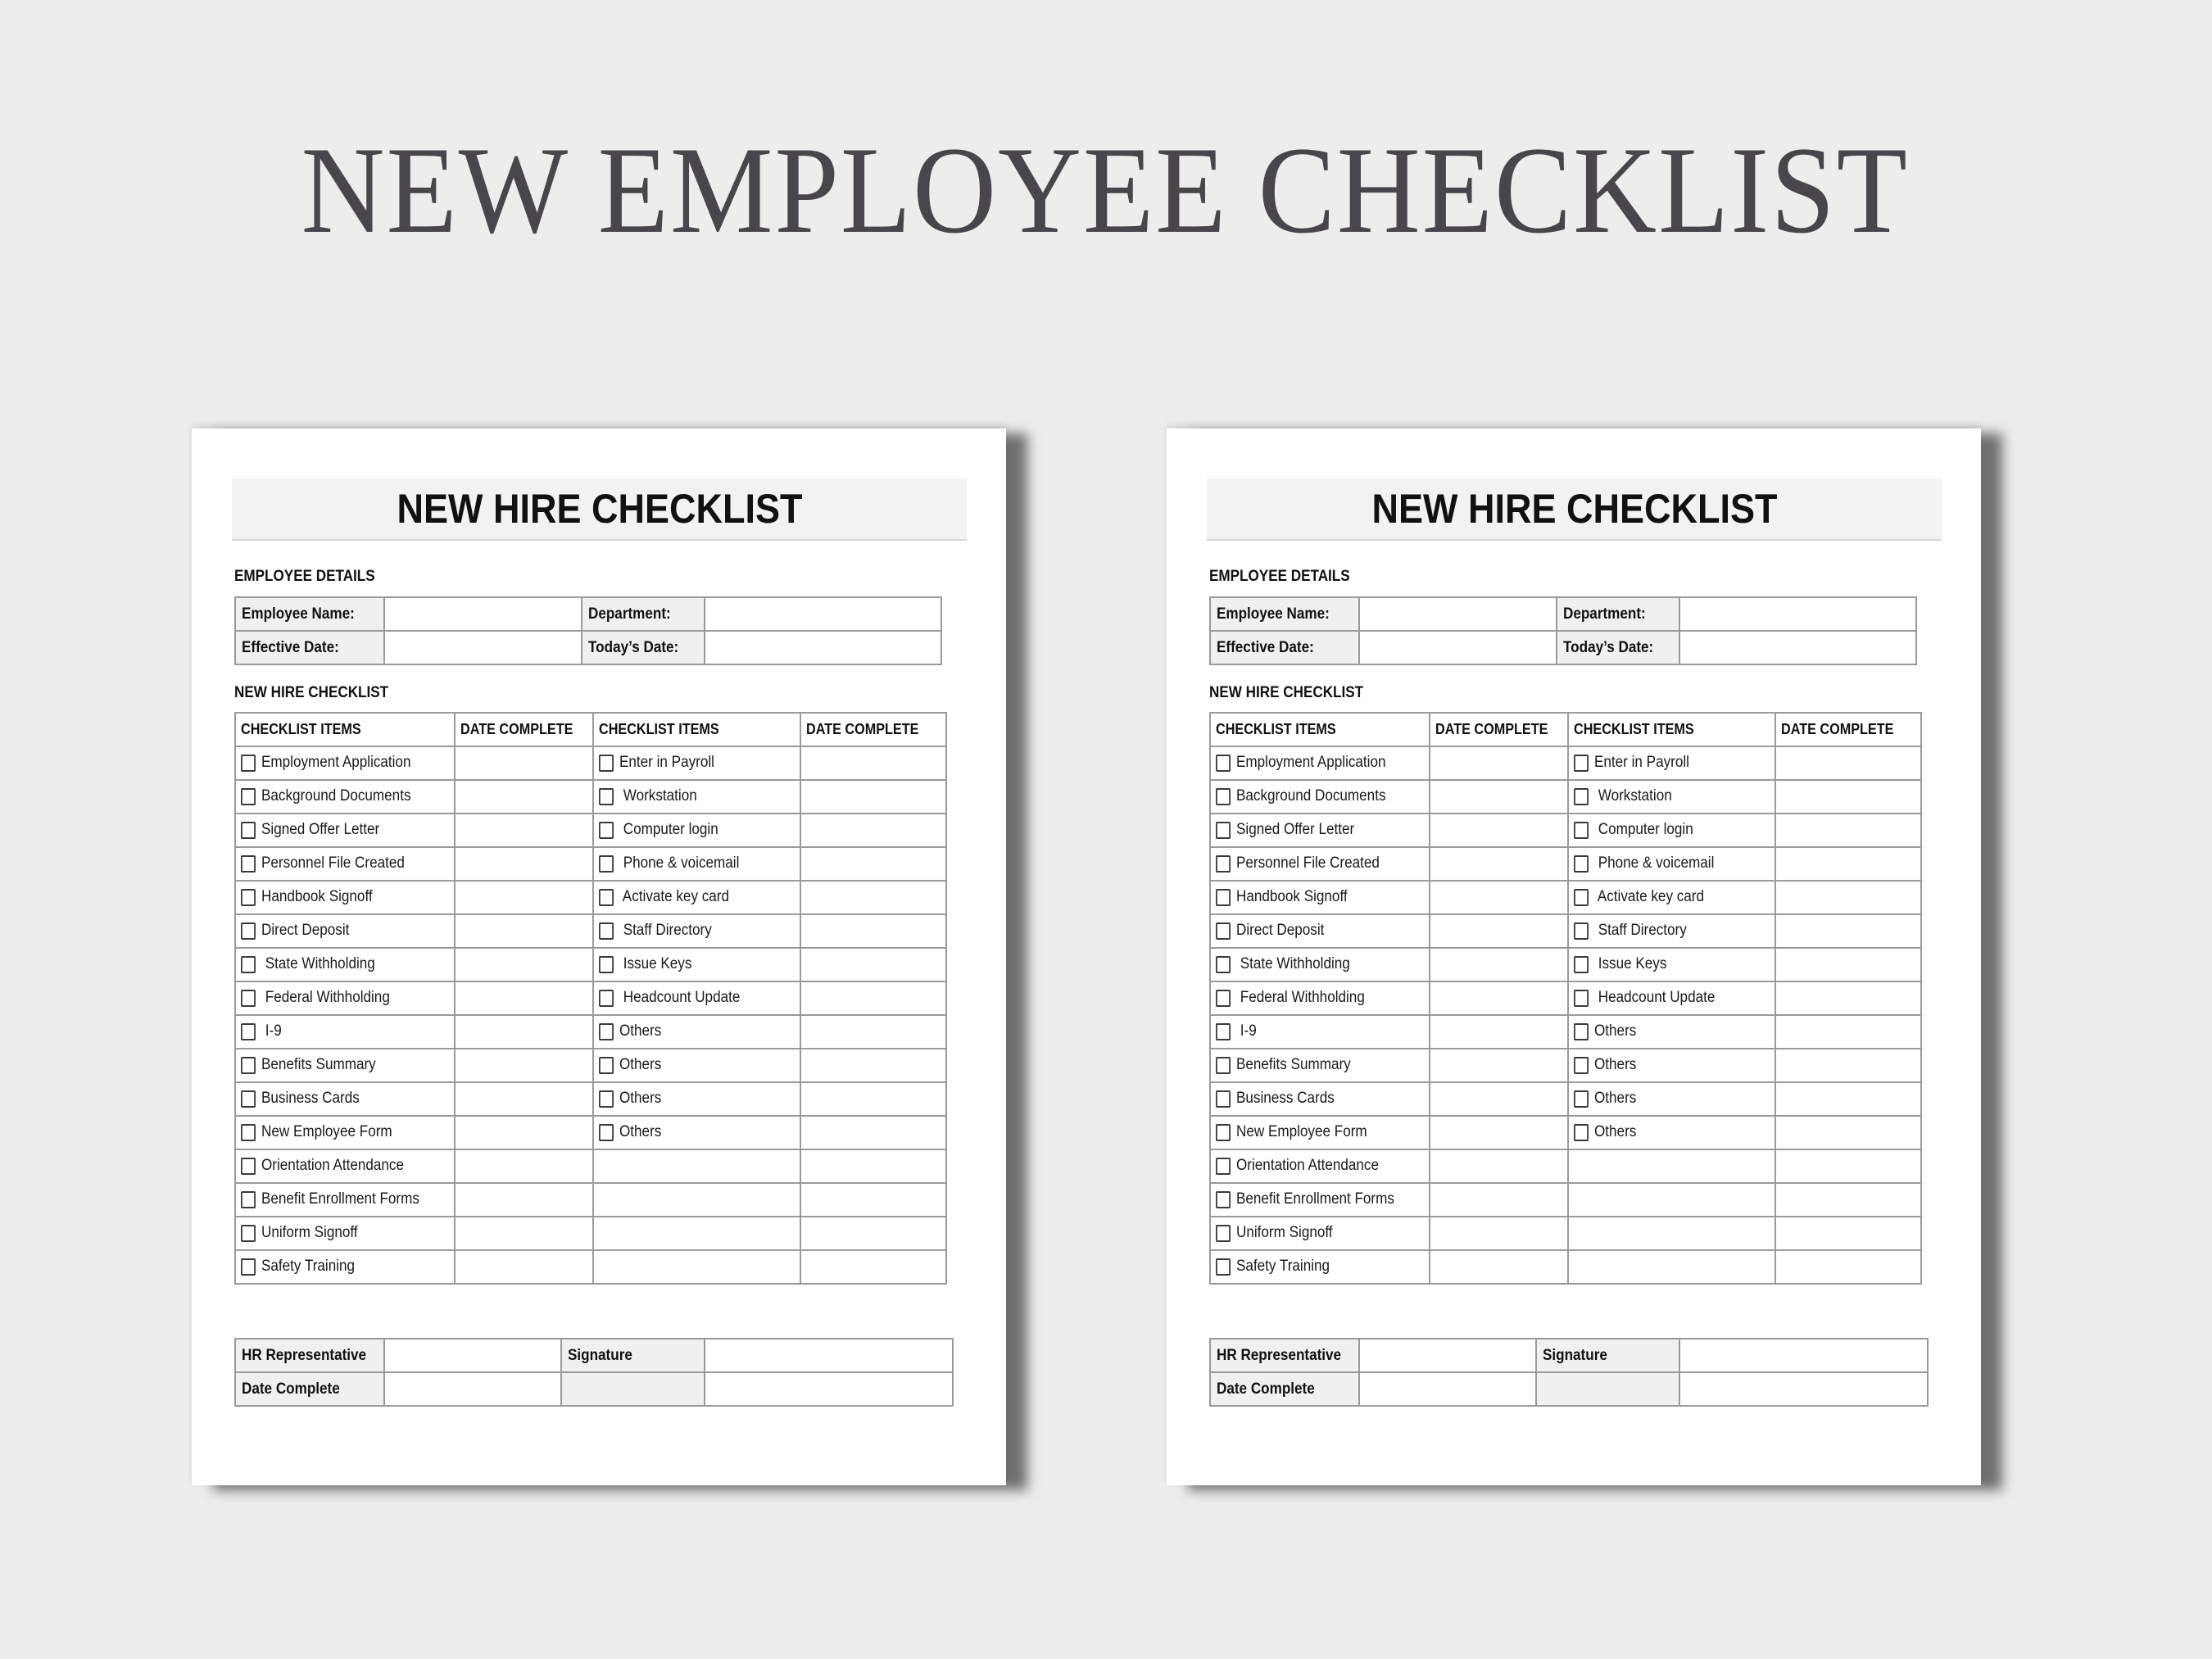 Image resolution: width=2212 pixels, height=1659 pixels. Describe the element at coordinates (1804, 1355) in the screenshot. I see `signature-field` at that location.